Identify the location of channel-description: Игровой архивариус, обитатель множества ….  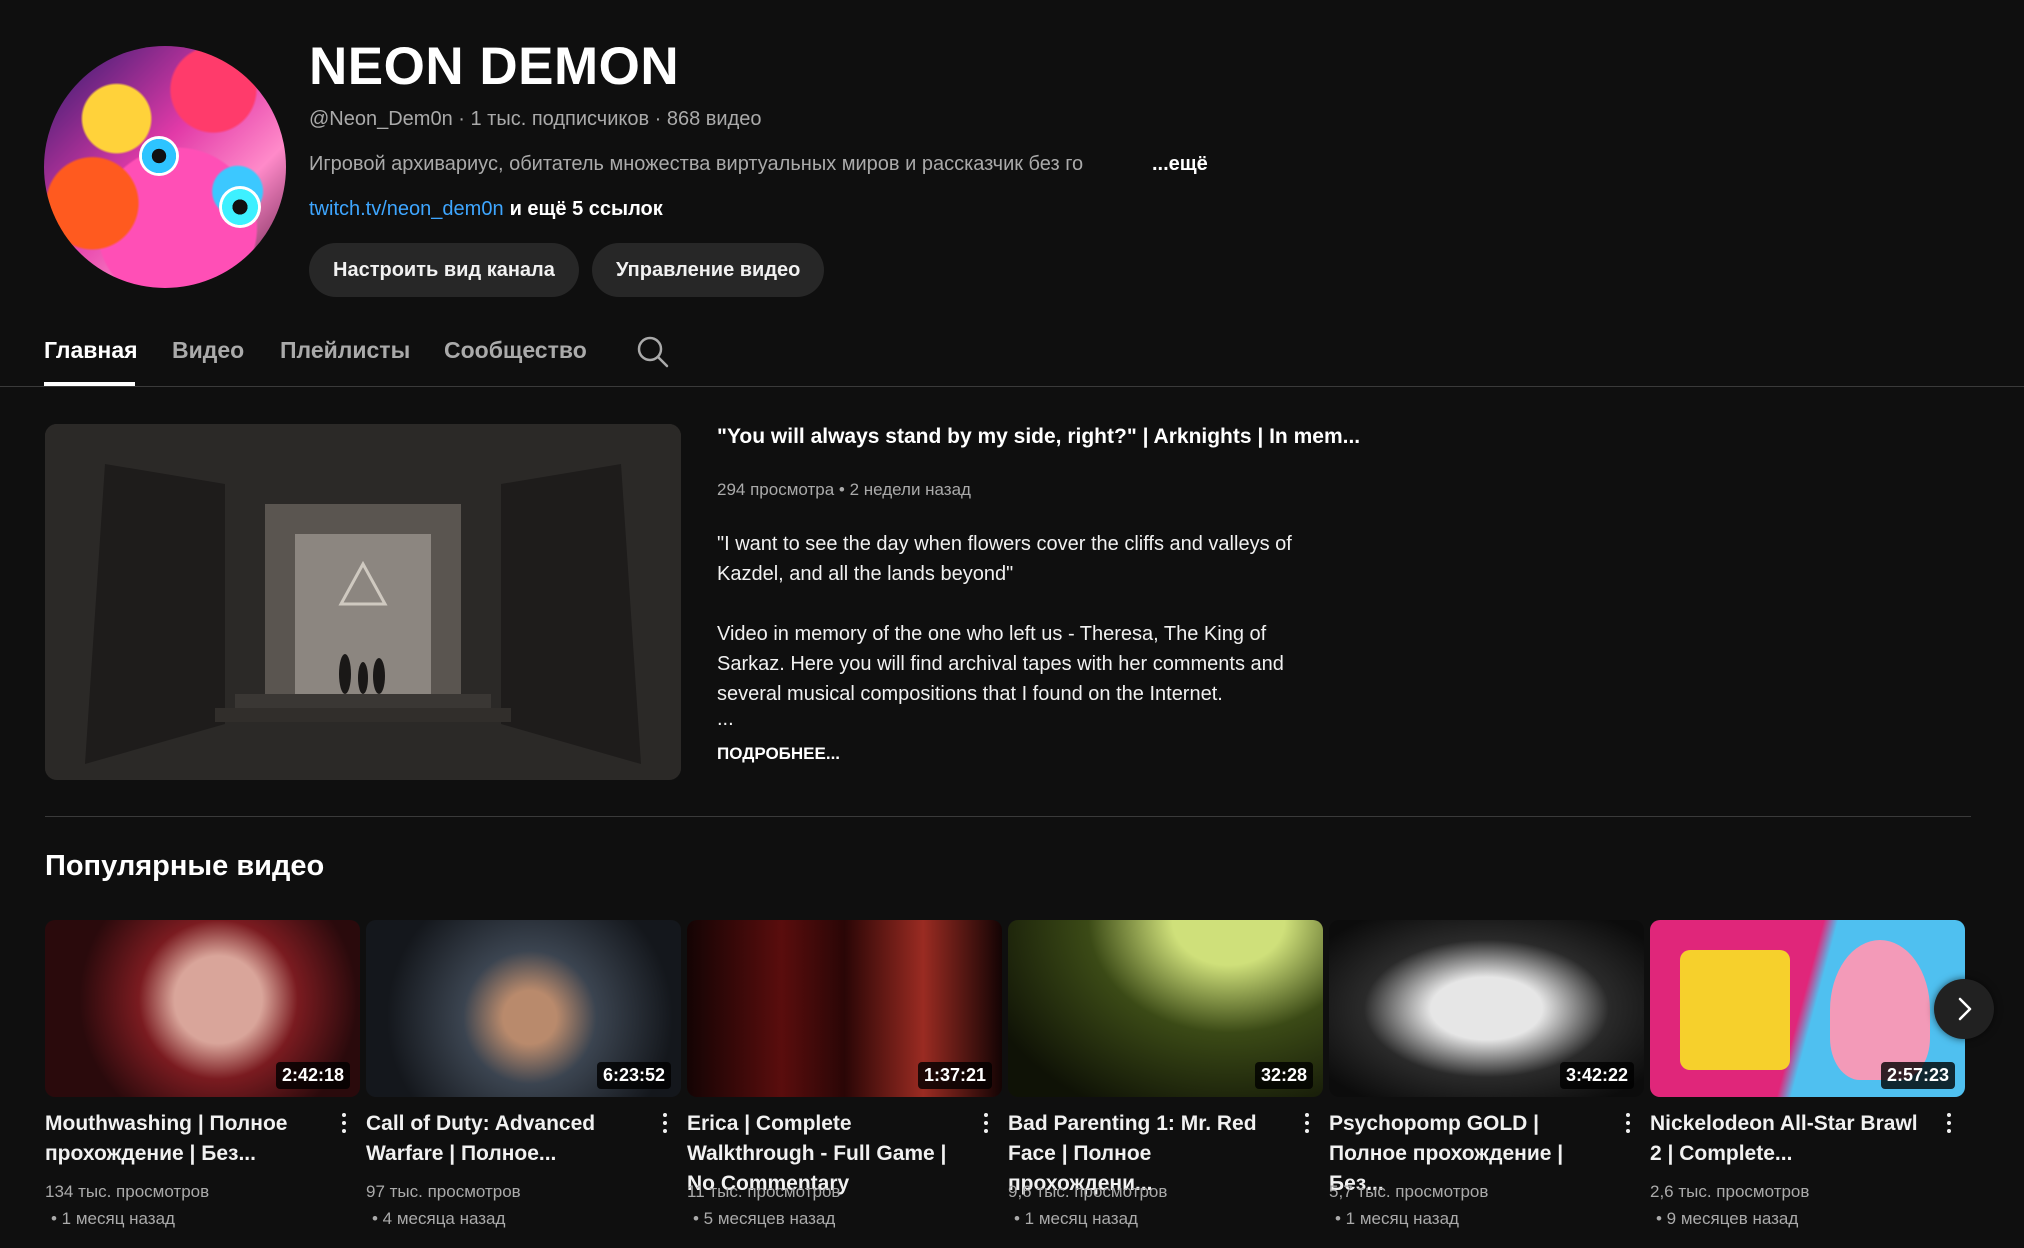
(734, 164).